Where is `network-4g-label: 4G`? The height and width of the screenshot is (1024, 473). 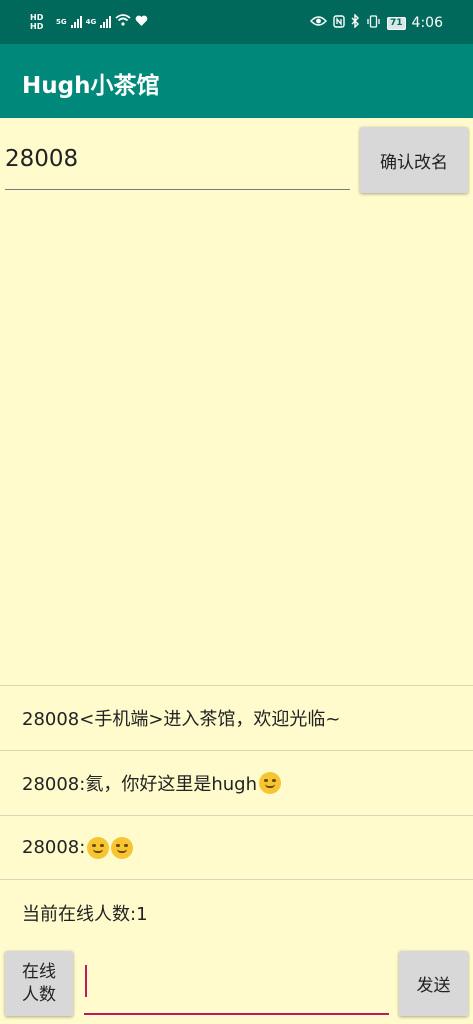
network-4g-label: 4G is located at coordinates (91, 21).